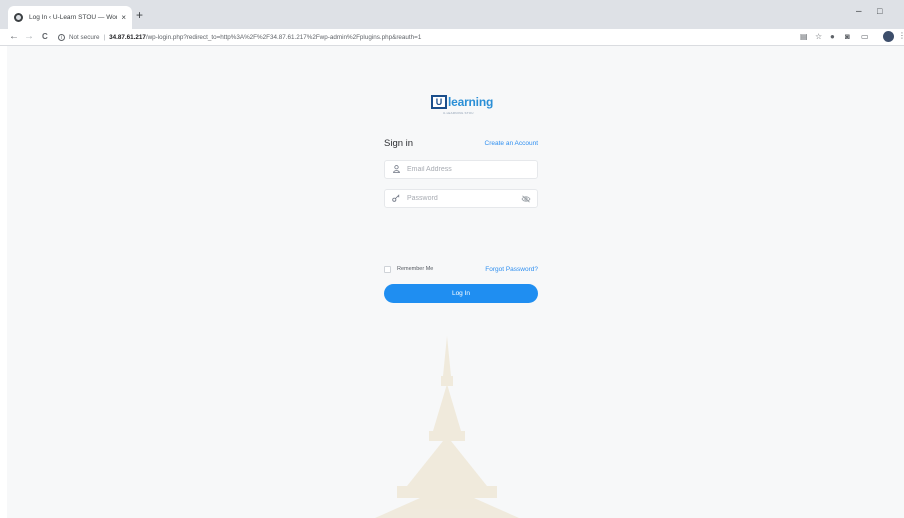  I want to click on u-learning-logo: U learning, so click(462, 102).